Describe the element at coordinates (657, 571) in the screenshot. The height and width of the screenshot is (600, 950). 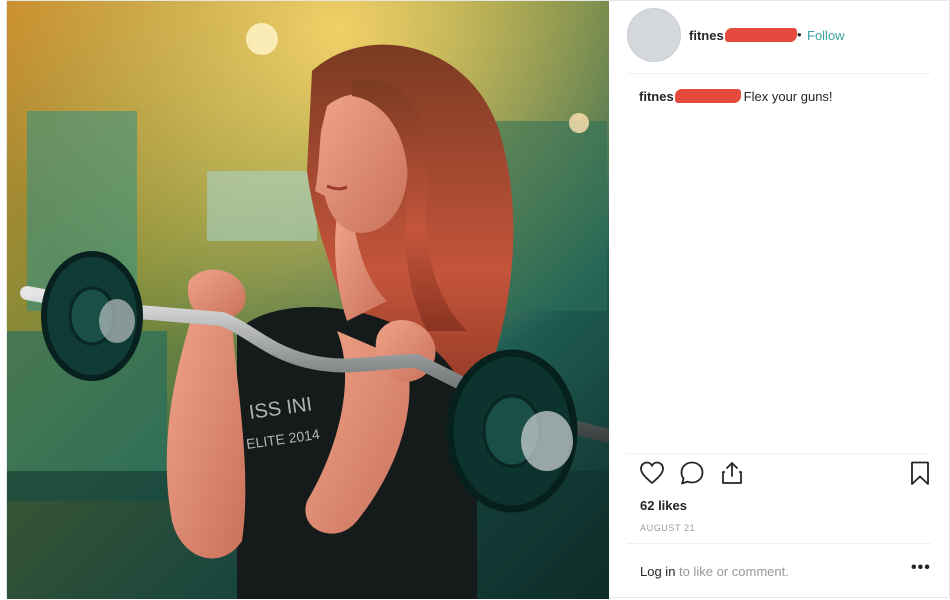
I see `login-link: Log in` at that location.